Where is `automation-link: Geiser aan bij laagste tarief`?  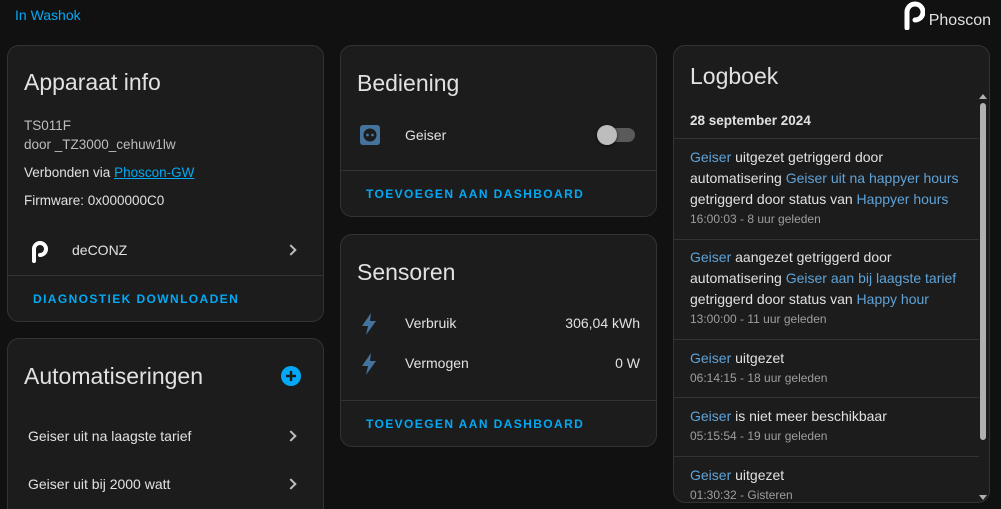 automation-link: Geiser aan bij laagste tarief is located at coordinates (871, 278).